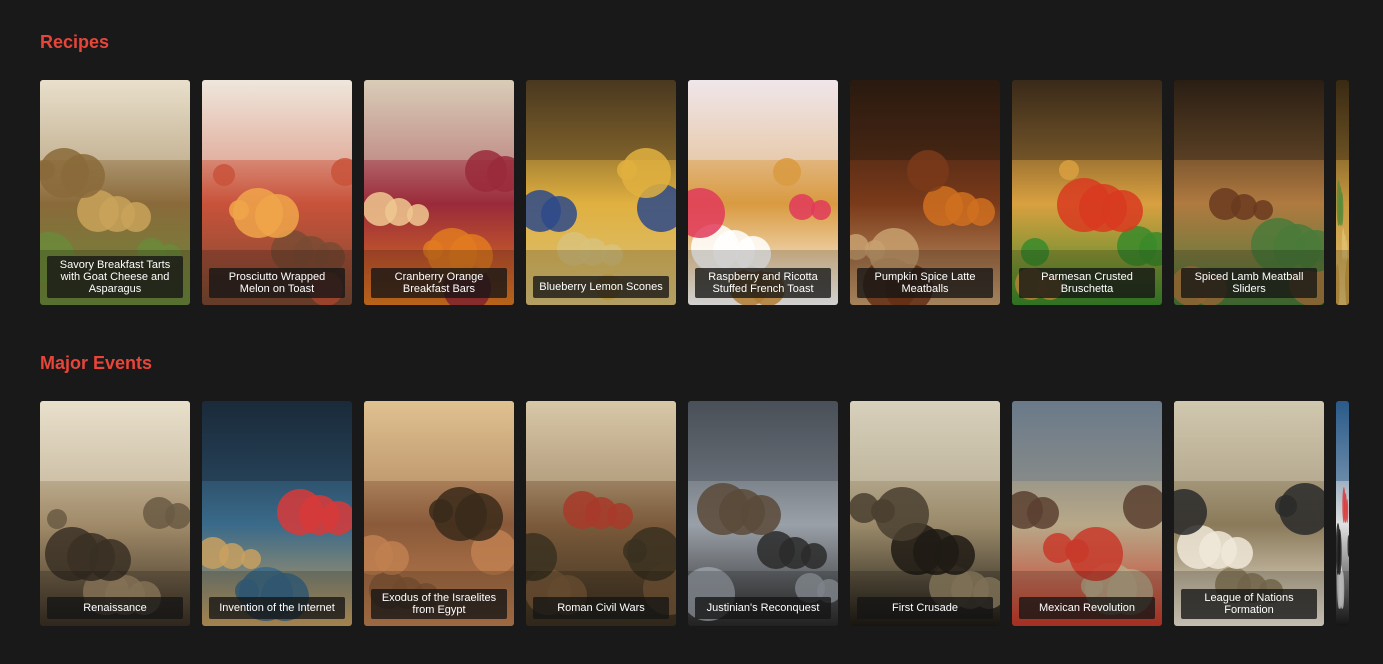  I want to click on media-card: Spiced Lamb Meatball Sliders, so click(1249, 192).